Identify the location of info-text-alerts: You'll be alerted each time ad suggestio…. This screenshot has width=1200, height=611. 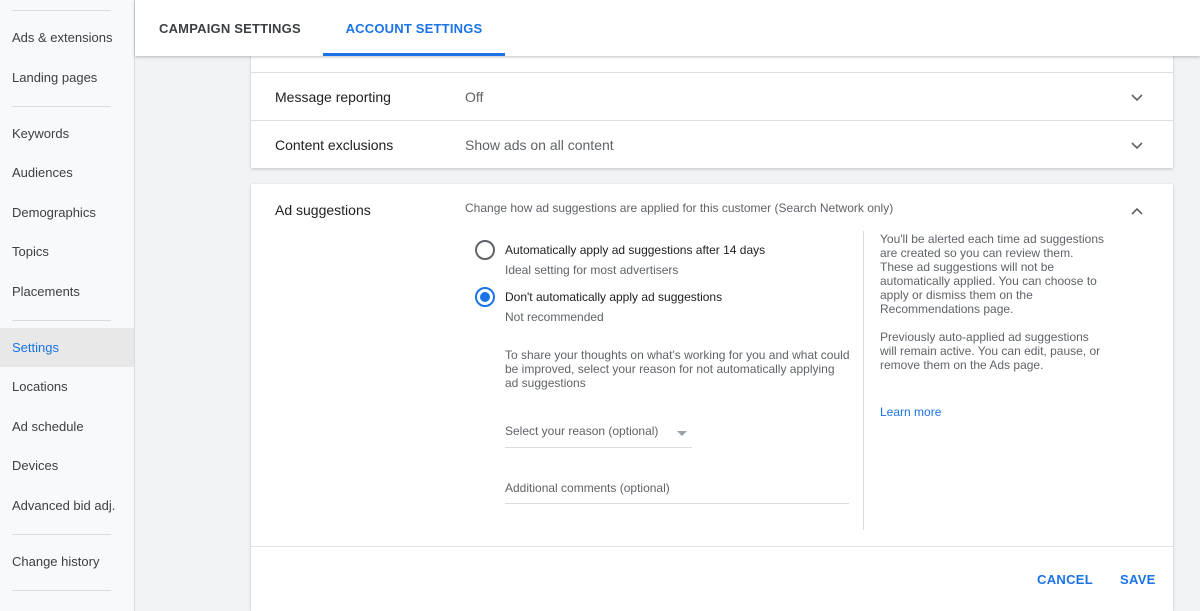
(992, 274).